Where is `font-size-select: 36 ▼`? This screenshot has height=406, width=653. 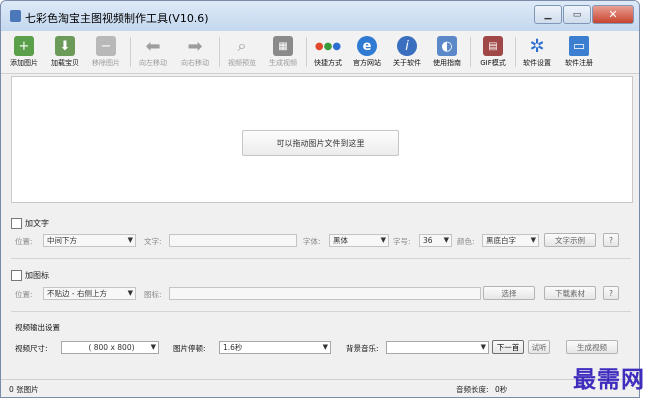 font-size-select: 36 ▼ is located at coordinates (435, 240).